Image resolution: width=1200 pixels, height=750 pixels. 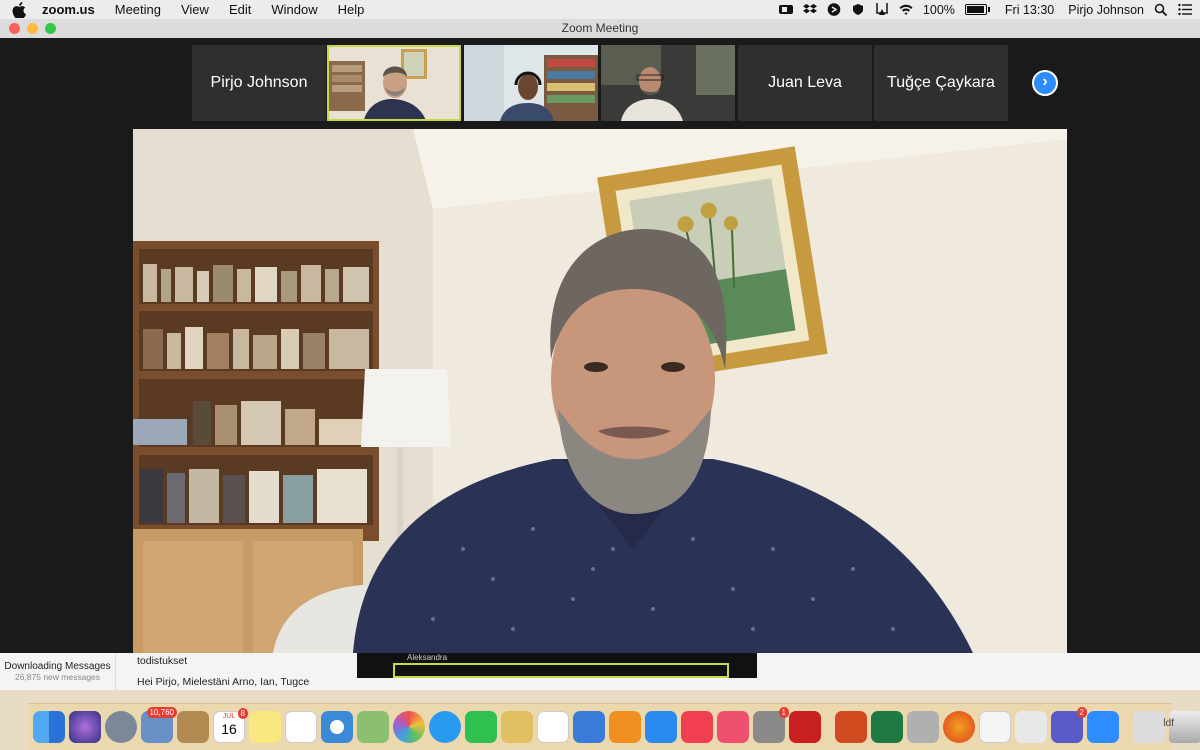 What do you see at coordinates (162, 661) in the screenshot?
I see `mail-subject: todistukset` at bounding box center [162, 661].